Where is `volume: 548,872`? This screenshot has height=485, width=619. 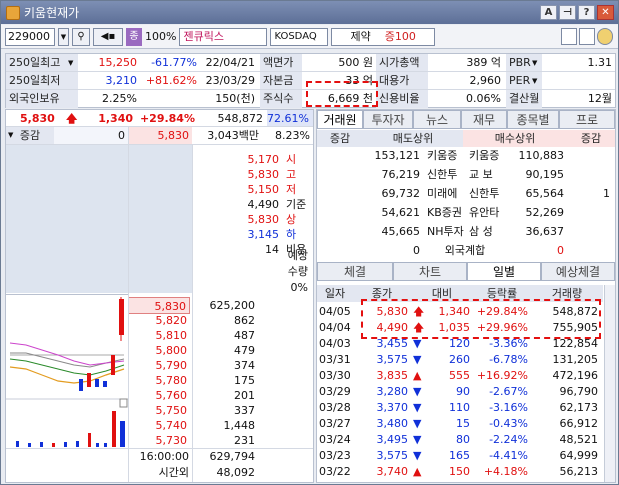
volume: 548,872 is located at coordinates (240, 118).